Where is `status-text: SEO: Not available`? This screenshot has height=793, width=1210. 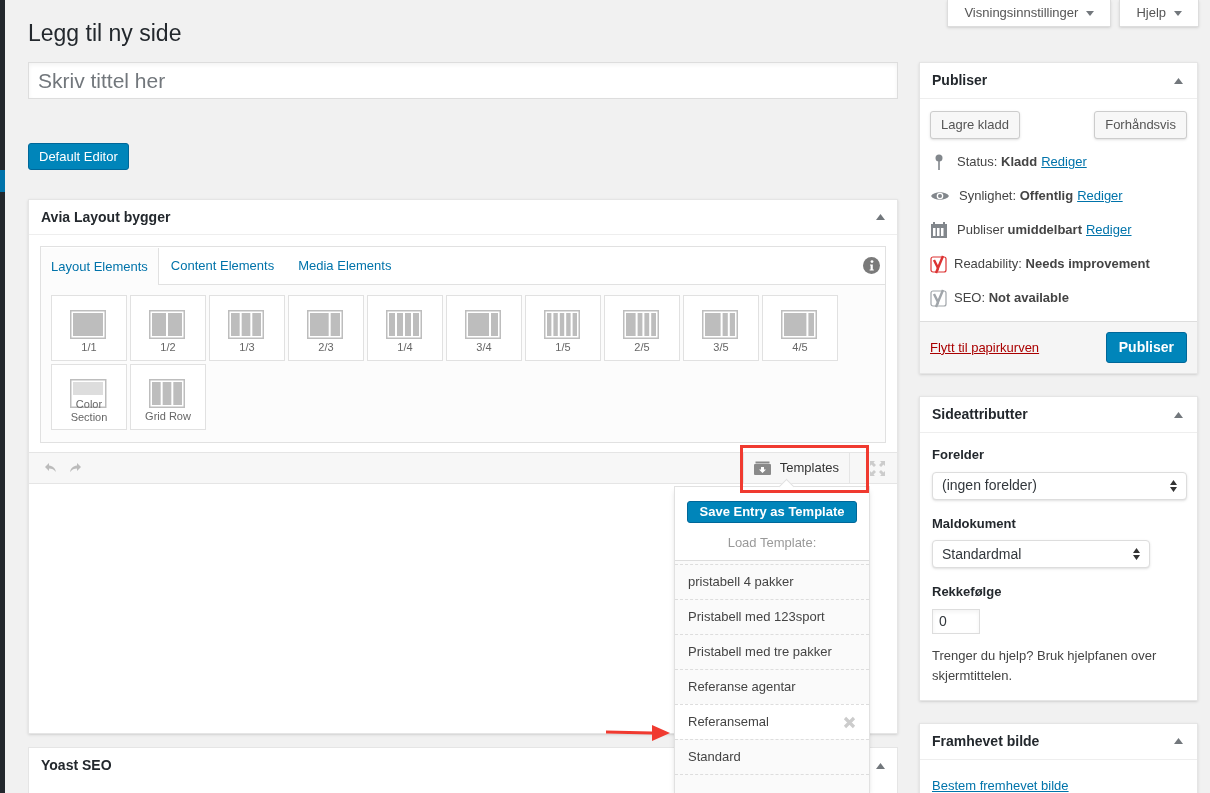
status-text: SEO: Not available is located at coordinates (1011, 298).